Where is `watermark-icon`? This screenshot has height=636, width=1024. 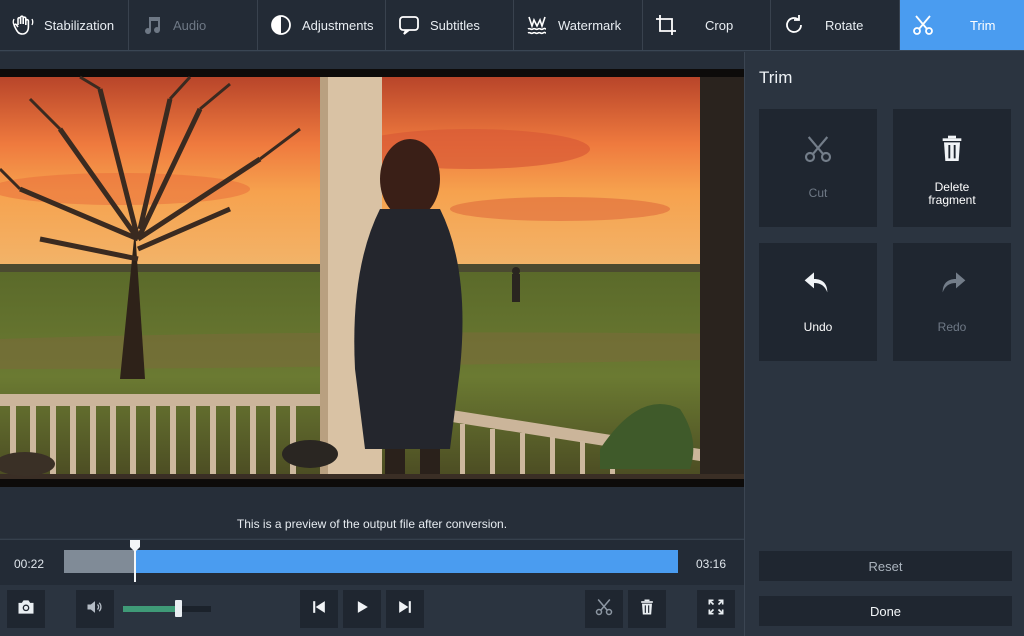
watermark-icon is located at coordinates (537, 25).